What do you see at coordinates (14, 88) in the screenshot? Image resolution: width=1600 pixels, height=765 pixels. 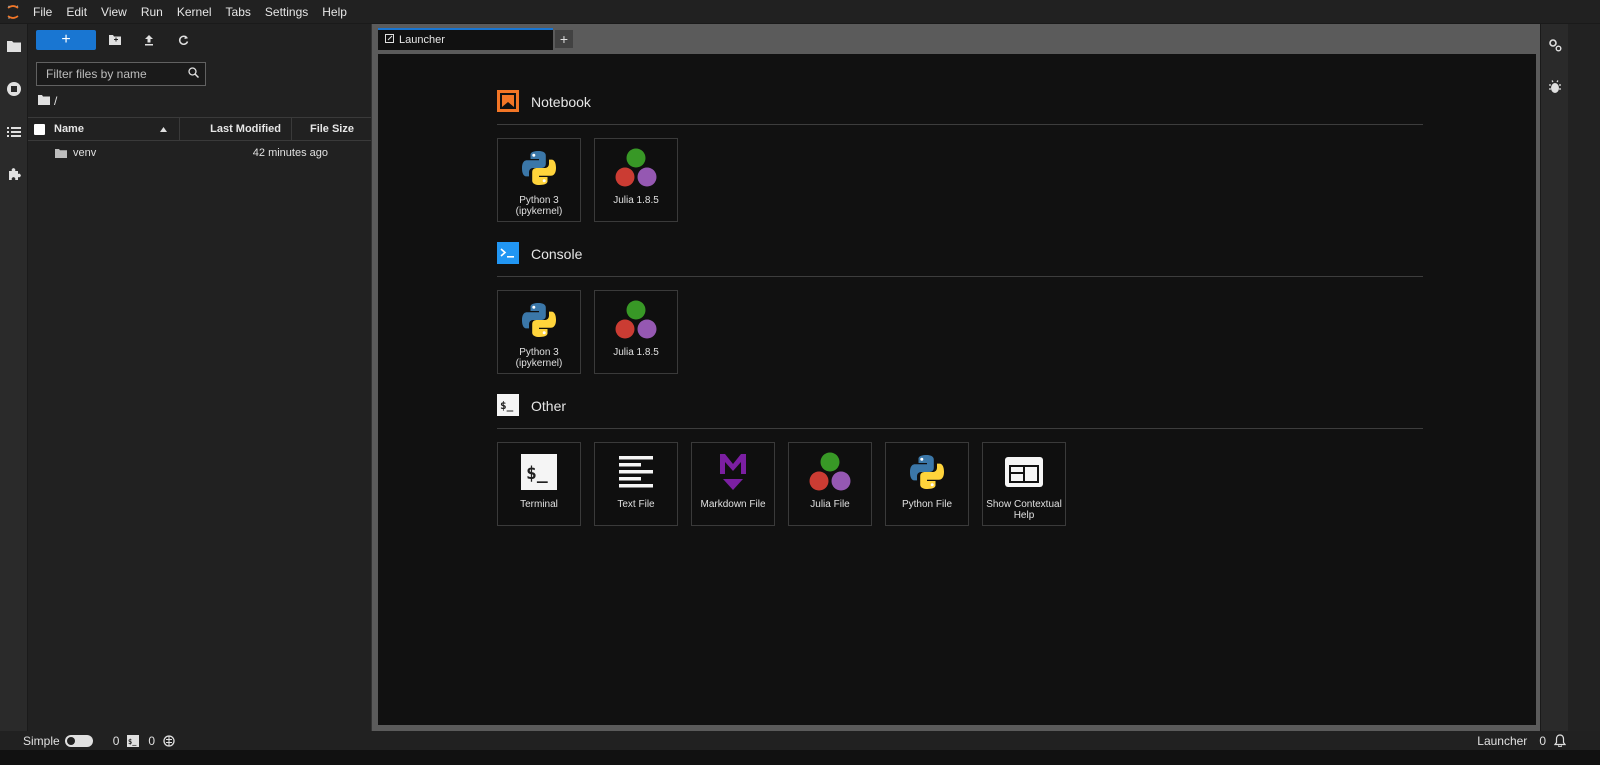 I see `running-icon` at bounding box center [14, 88].